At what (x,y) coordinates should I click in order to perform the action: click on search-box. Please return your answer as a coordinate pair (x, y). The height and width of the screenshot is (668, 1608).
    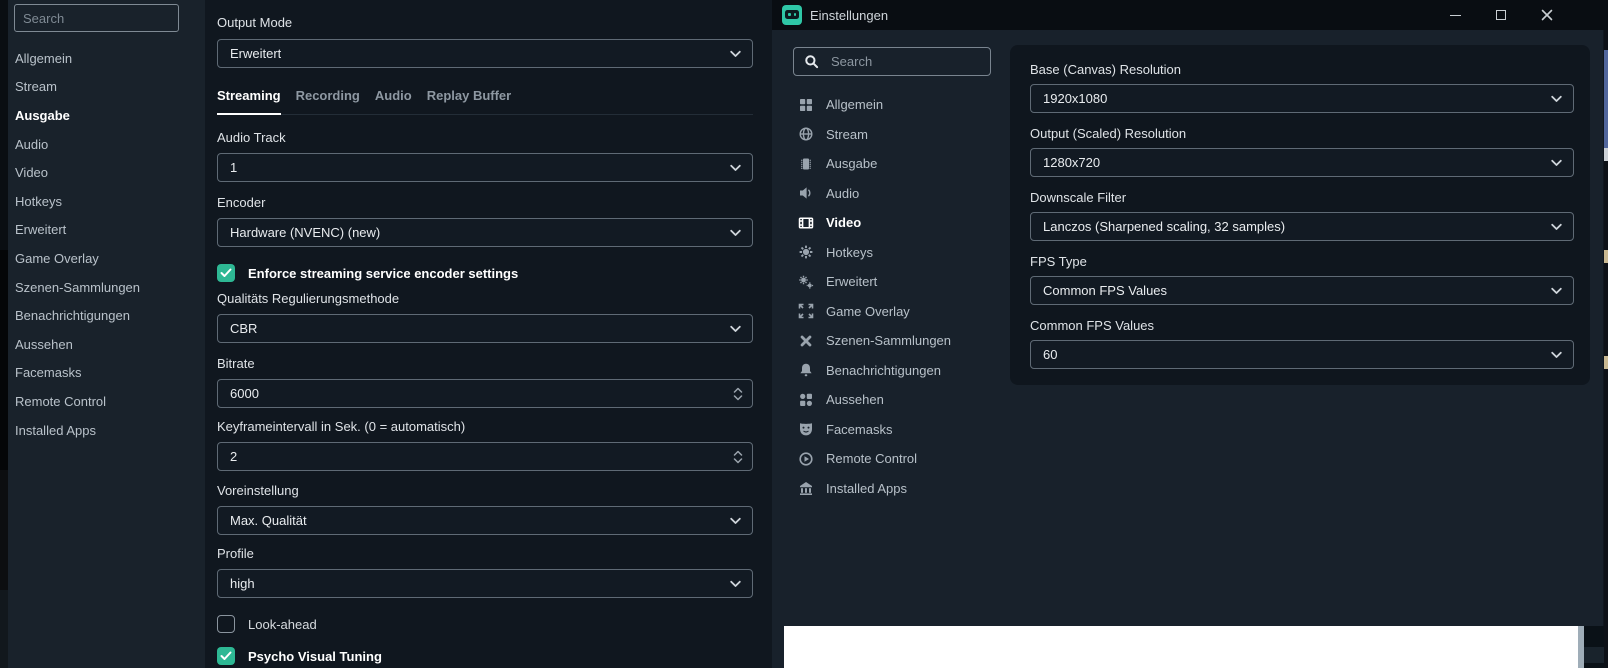
    Looking at the image, I should click on (892, 61).